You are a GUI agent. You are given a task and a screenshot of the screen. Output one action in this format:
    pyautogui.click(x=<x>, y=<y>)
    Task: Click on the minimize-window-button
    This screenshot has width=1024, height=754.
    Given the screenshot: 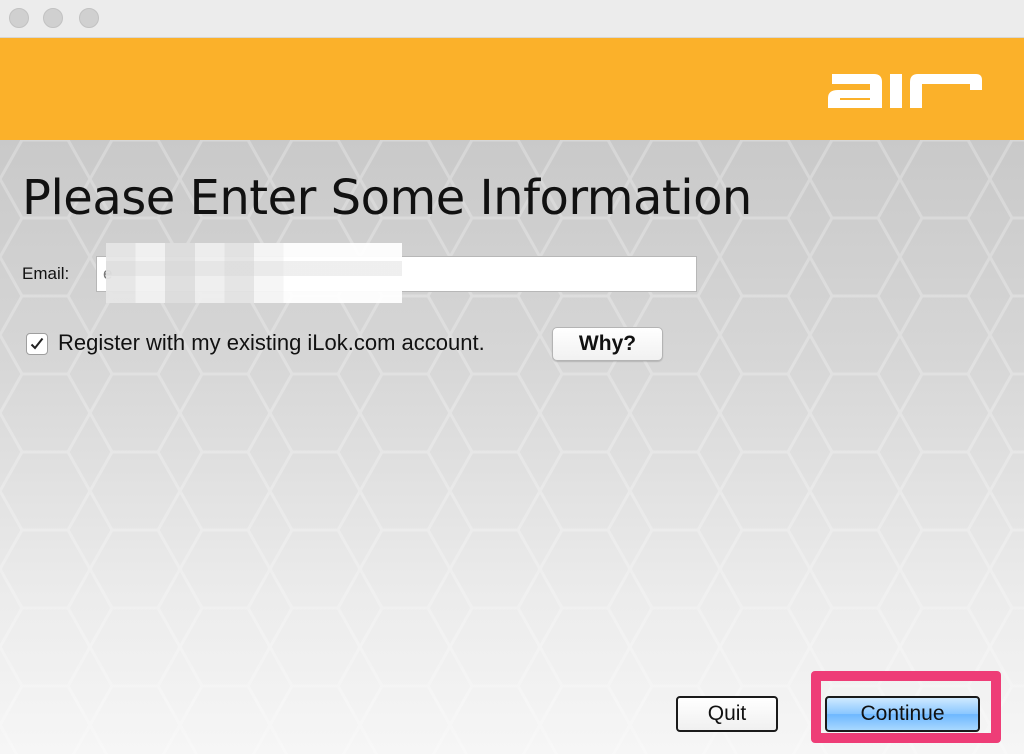 What is the action you would take?
    pyautogui.click(x=53, y=18)
    